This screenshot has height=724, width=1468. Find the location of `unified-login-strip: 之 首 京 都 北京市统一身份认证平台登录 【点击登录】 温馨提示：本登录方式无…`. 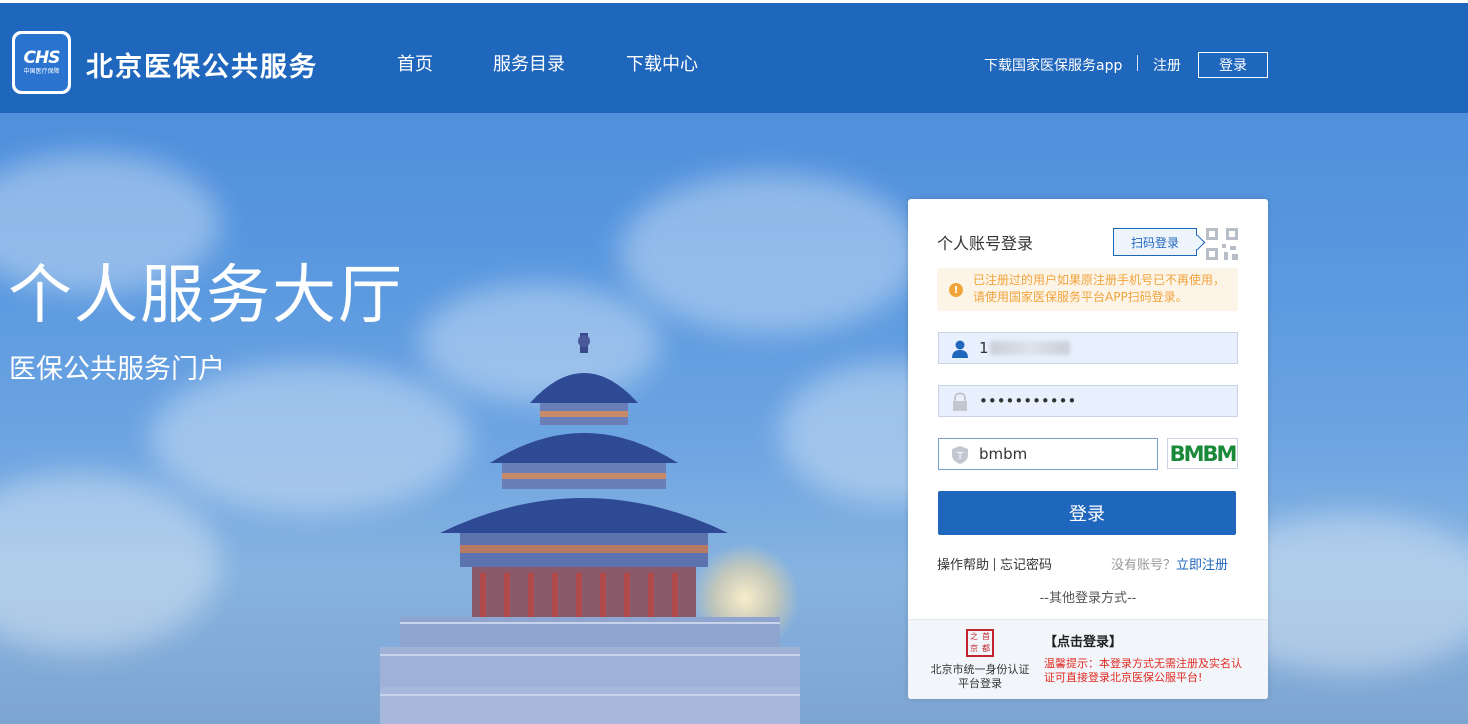

unified-login-strip: 之 首 京 都 北京市统一身份认证平台登录 【点击登录】 温馨提示：本登录方式无… is located at coordinates (1088, 659).